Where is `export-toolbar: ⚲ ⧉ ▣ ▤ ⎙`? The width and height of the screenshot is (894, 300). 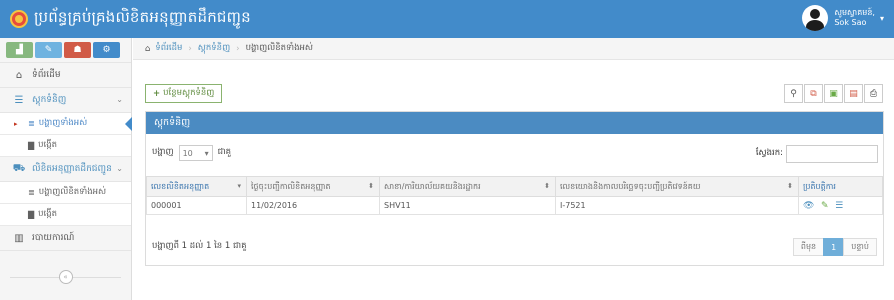
export-toolbar: ⚲ ⧉ ▣ ▤ ⎙ is located at coordinates (833, 93).